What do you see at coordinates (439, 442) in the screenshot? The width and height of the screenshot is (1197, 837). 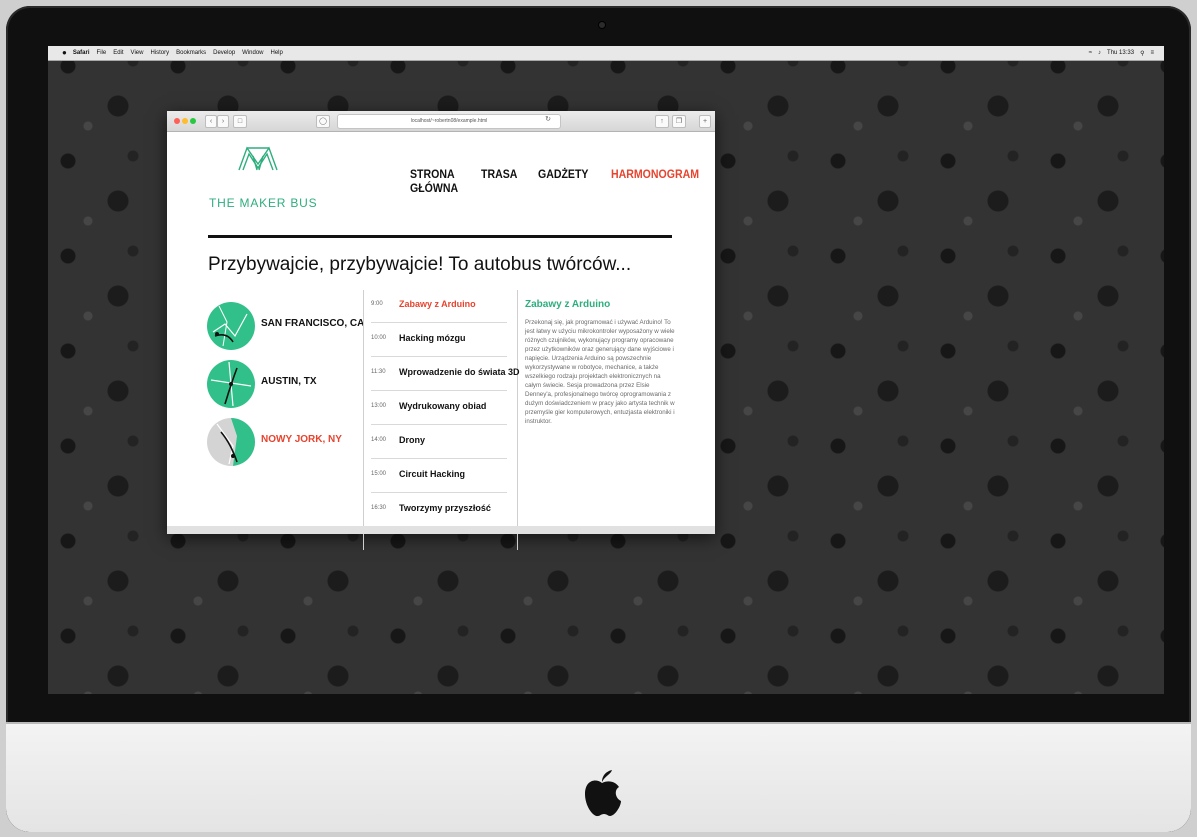 I see `schedule-item: 14:00 Drony` at bounding box center [439, 442].